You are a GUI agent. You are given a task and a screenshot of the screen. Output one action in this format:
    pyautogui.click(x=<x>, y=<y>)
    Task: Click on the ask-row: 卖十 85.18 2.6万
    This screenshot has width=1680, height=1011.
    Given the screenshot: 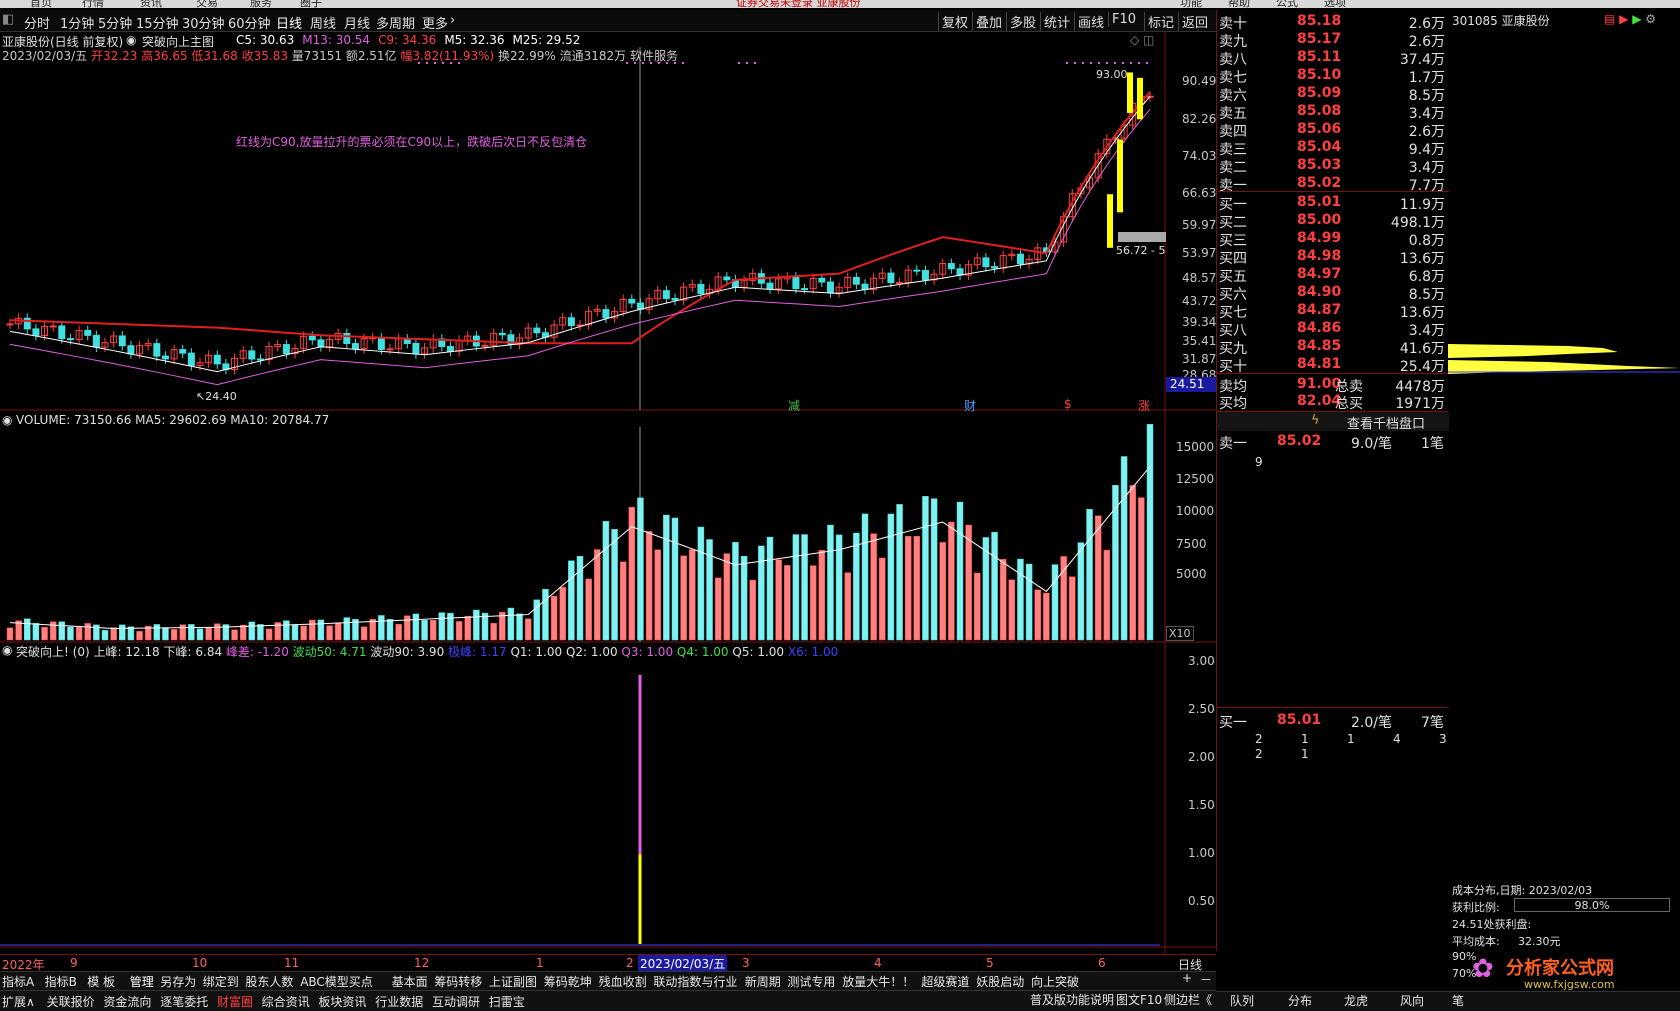 What is the action you would take?
    pyautogui.click(x=1333, y=22)
    